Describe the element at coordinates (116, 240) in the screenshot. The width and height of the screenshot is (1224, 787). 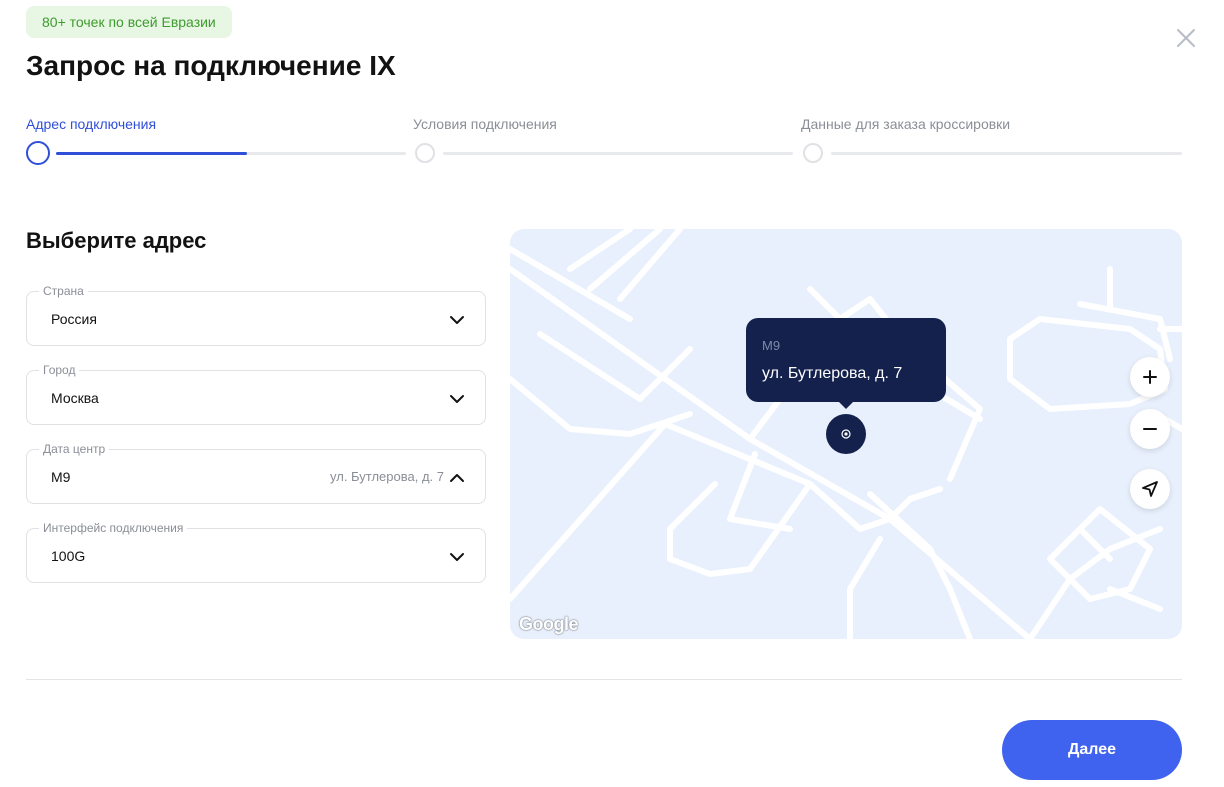
I see `section-title: Выберите адрес` at that location.